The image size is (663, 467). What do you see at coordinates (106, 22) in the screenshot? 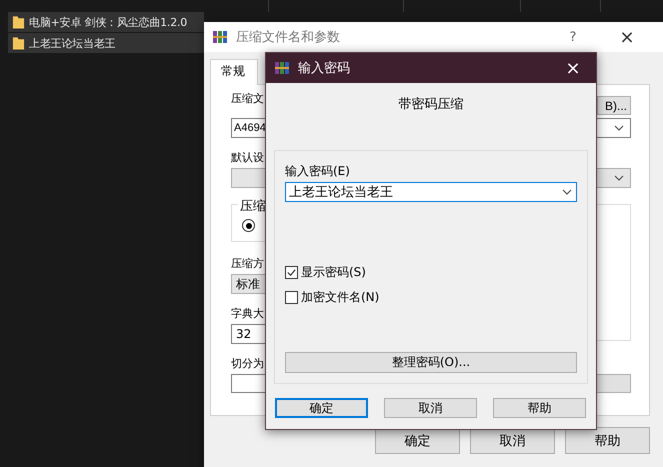
I see `file-row: 电脑+安卓 剑侠：风尘恋曲1.2.0` at bounding box center [106, 22].